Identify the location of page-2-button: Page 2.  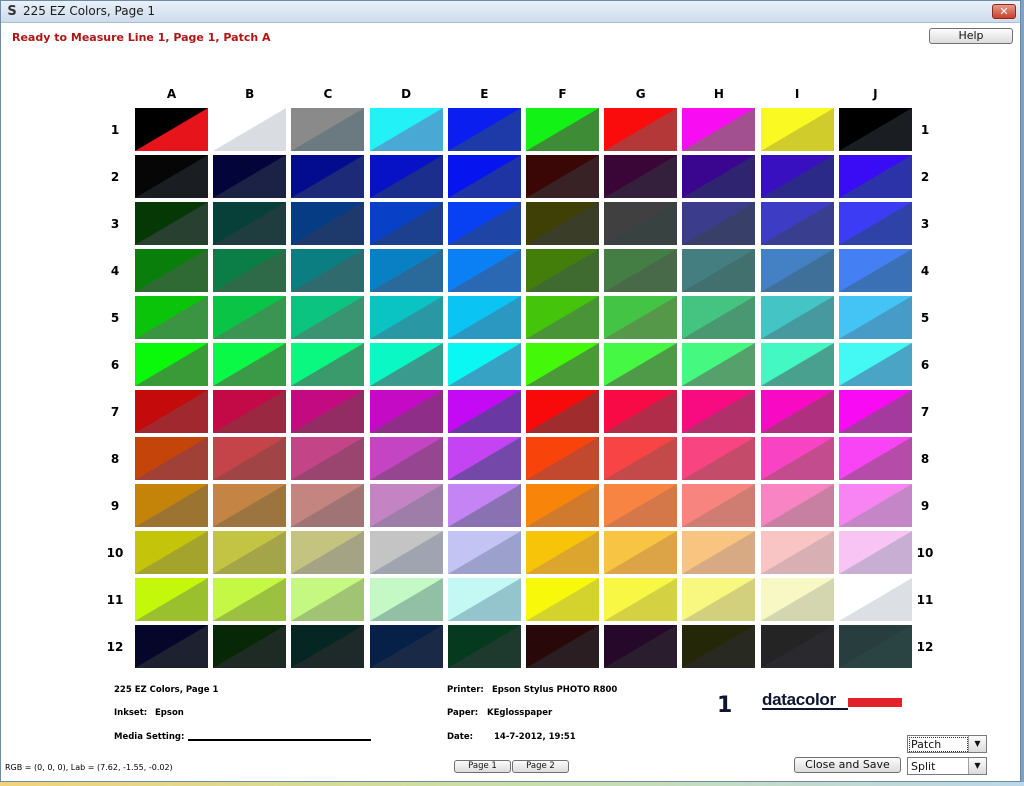
(540, 766).